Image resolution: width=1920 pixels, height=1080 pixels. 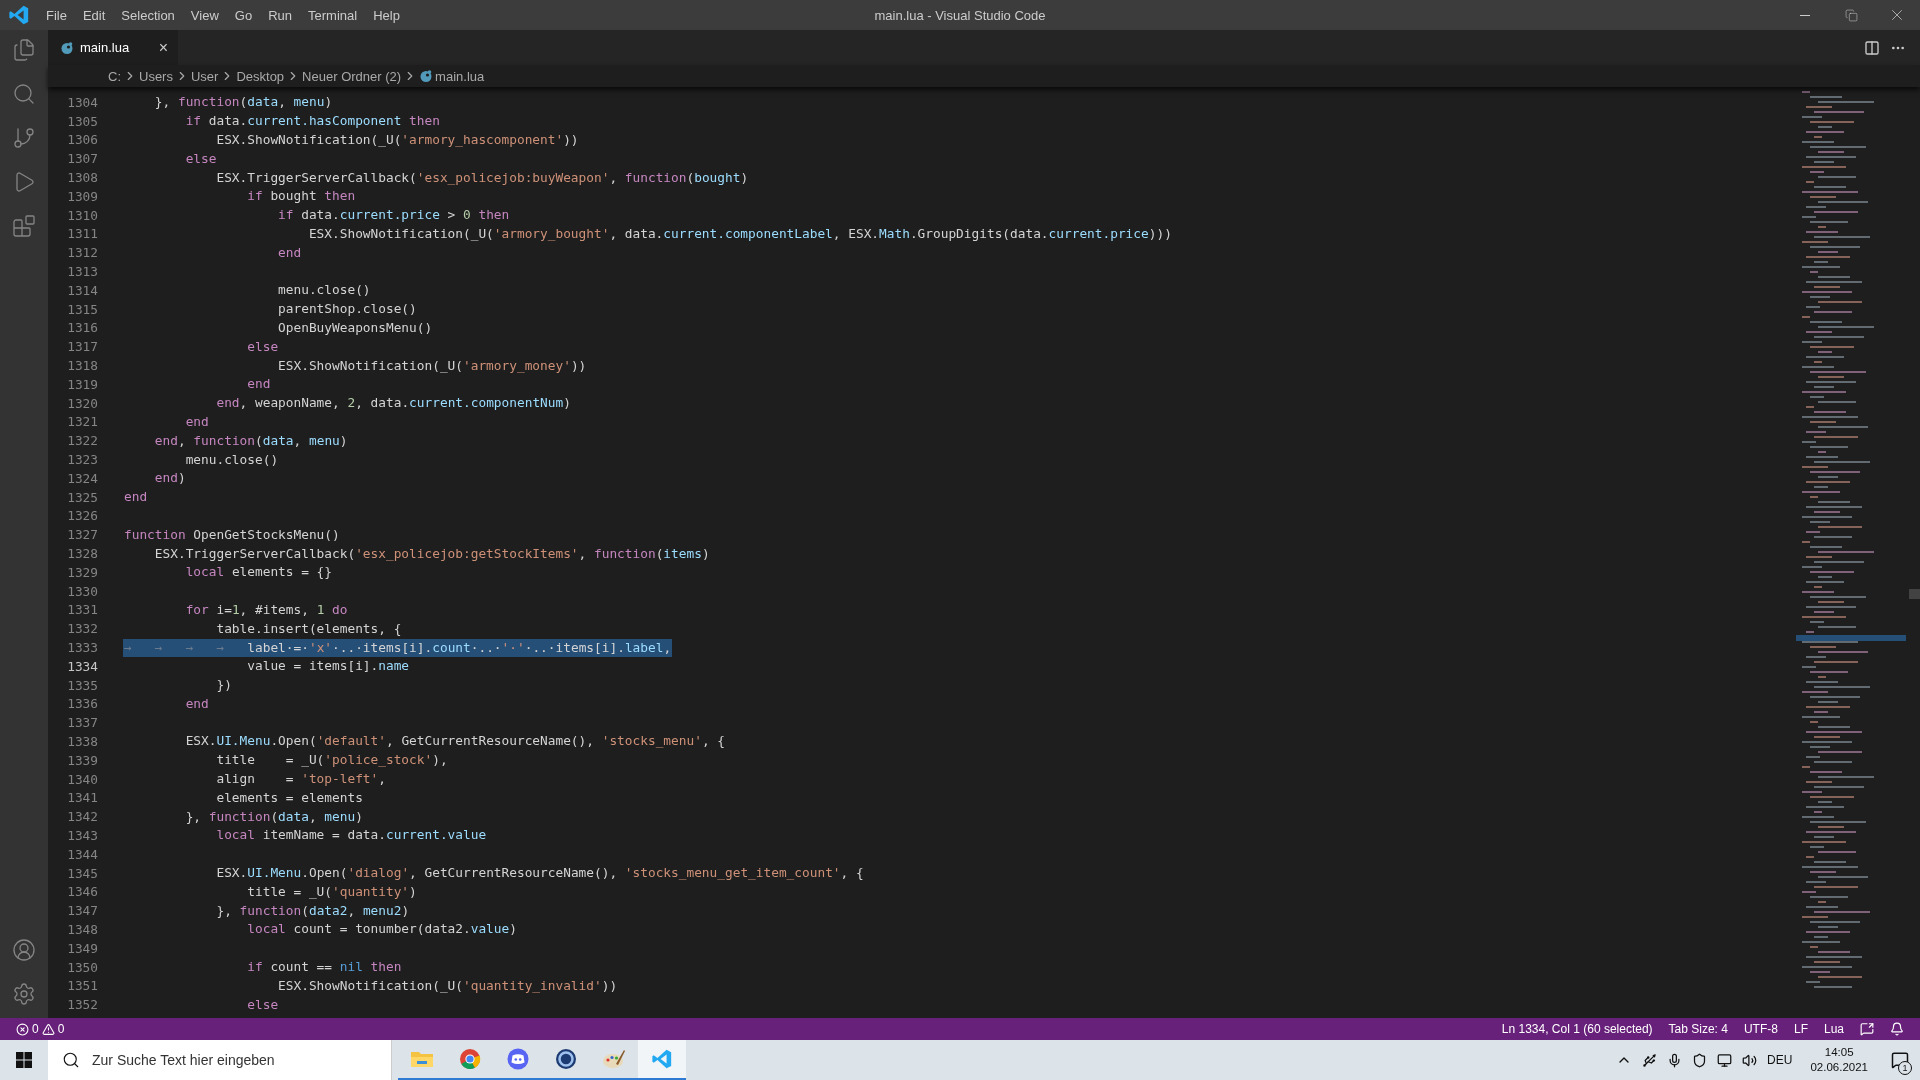 I want to click on line-number: 1347, so click(x=82, y=911).